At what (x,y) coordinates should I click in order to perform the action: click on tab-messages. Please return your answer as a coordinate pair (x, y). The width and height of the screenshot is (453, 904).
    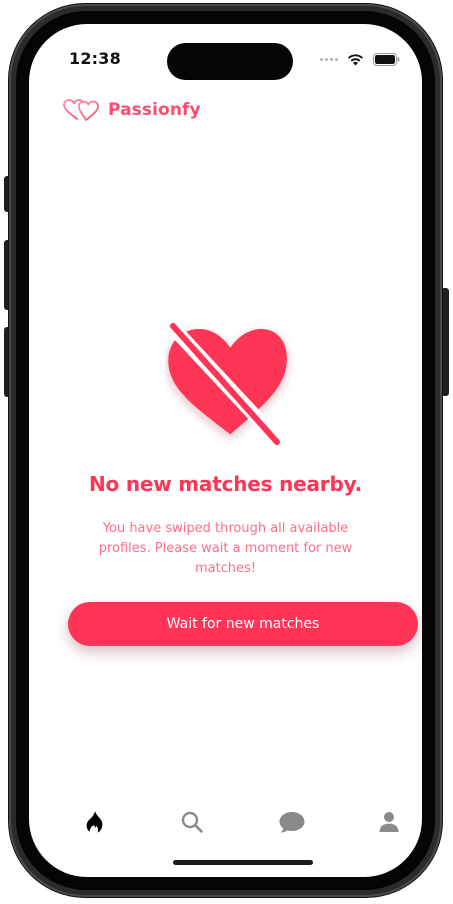
    Looking at the image, I should click on (292, 822).